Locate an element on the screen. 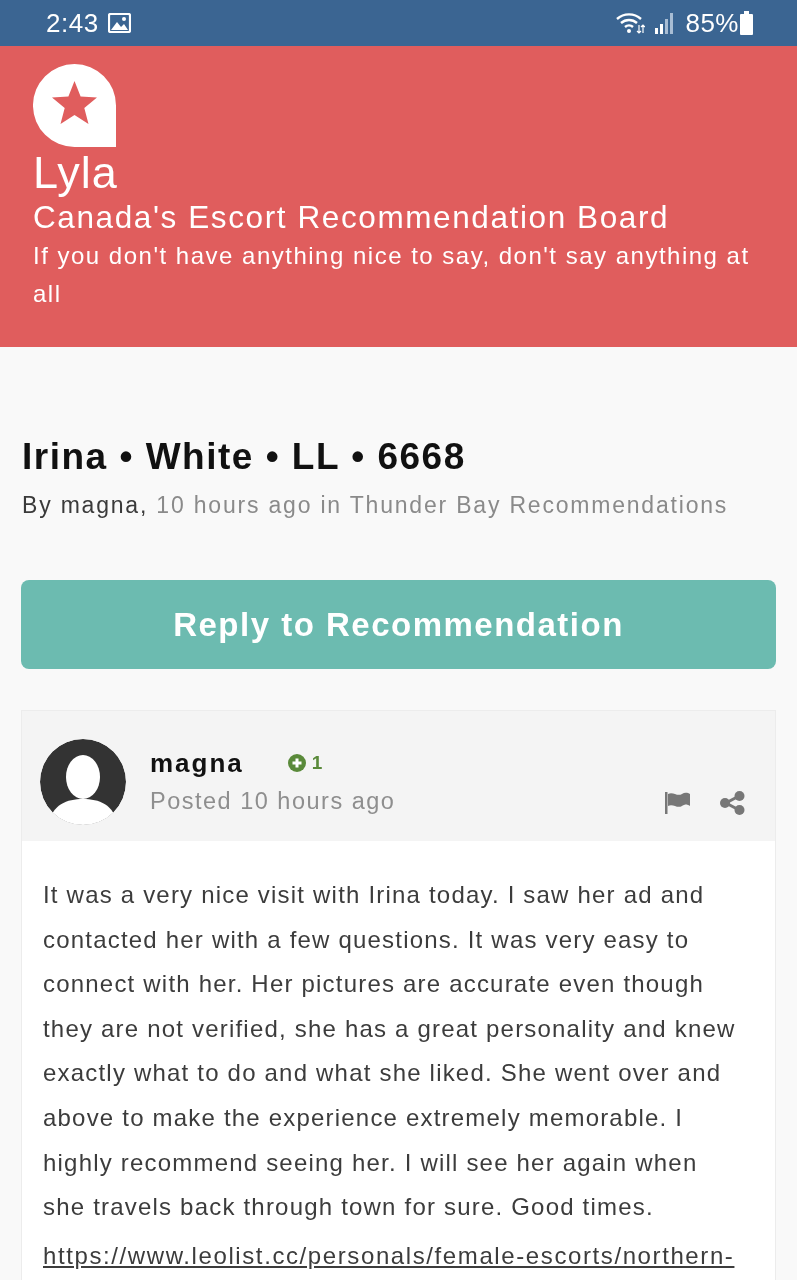 The height and width of the screenshot is (1280, 797). share-icon is located at coordinates (732, 803).